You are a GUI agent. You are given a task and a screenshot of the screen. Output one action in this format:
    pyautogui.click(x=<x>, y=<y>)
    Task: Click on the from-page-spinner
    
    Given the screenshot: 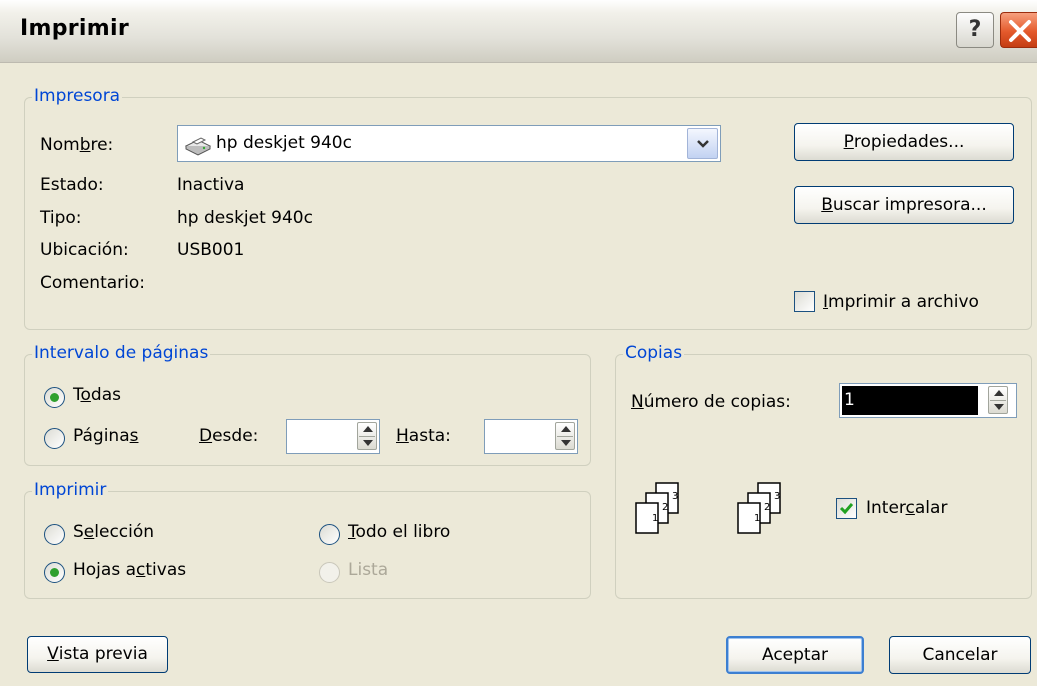 What is the action you would take?
    pyautogui.click(x=367, y=436)
    